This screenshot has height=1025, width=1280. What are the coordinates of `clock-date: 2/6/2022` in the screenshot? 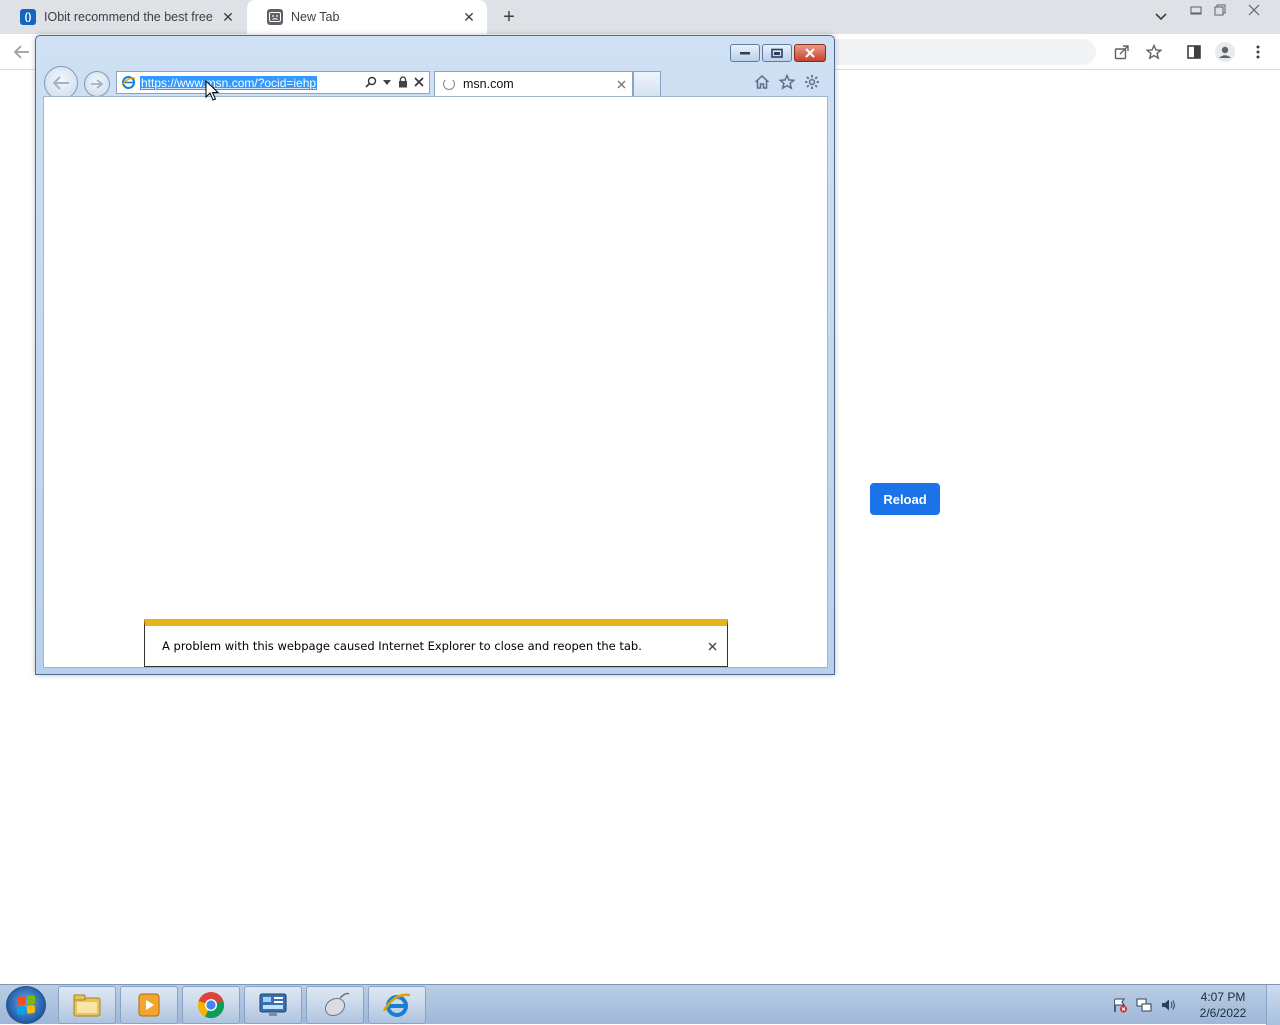 It's located at (1223, 1013).